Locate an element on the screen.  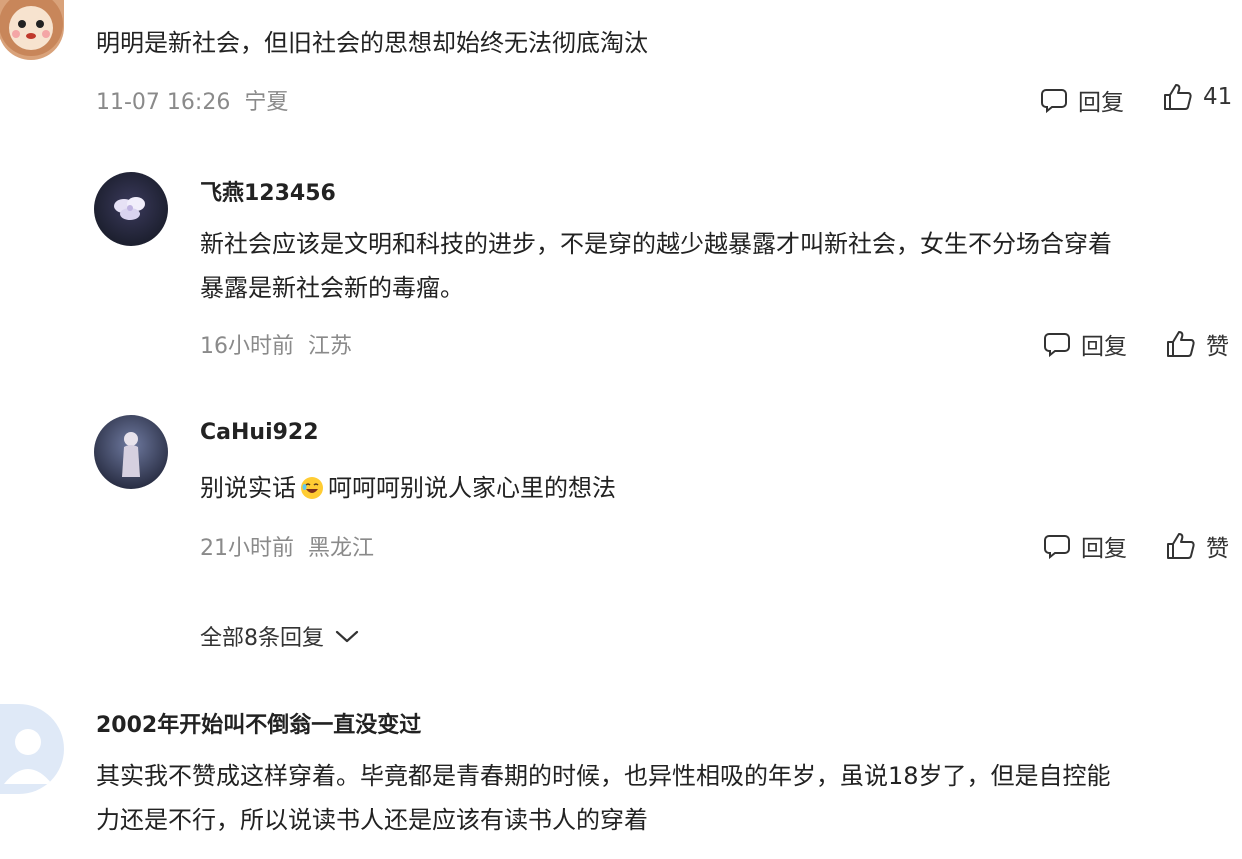
reply-text: 别说实话 呵呵呵别说人家心里的想法 is located at coordinates (408, 488).